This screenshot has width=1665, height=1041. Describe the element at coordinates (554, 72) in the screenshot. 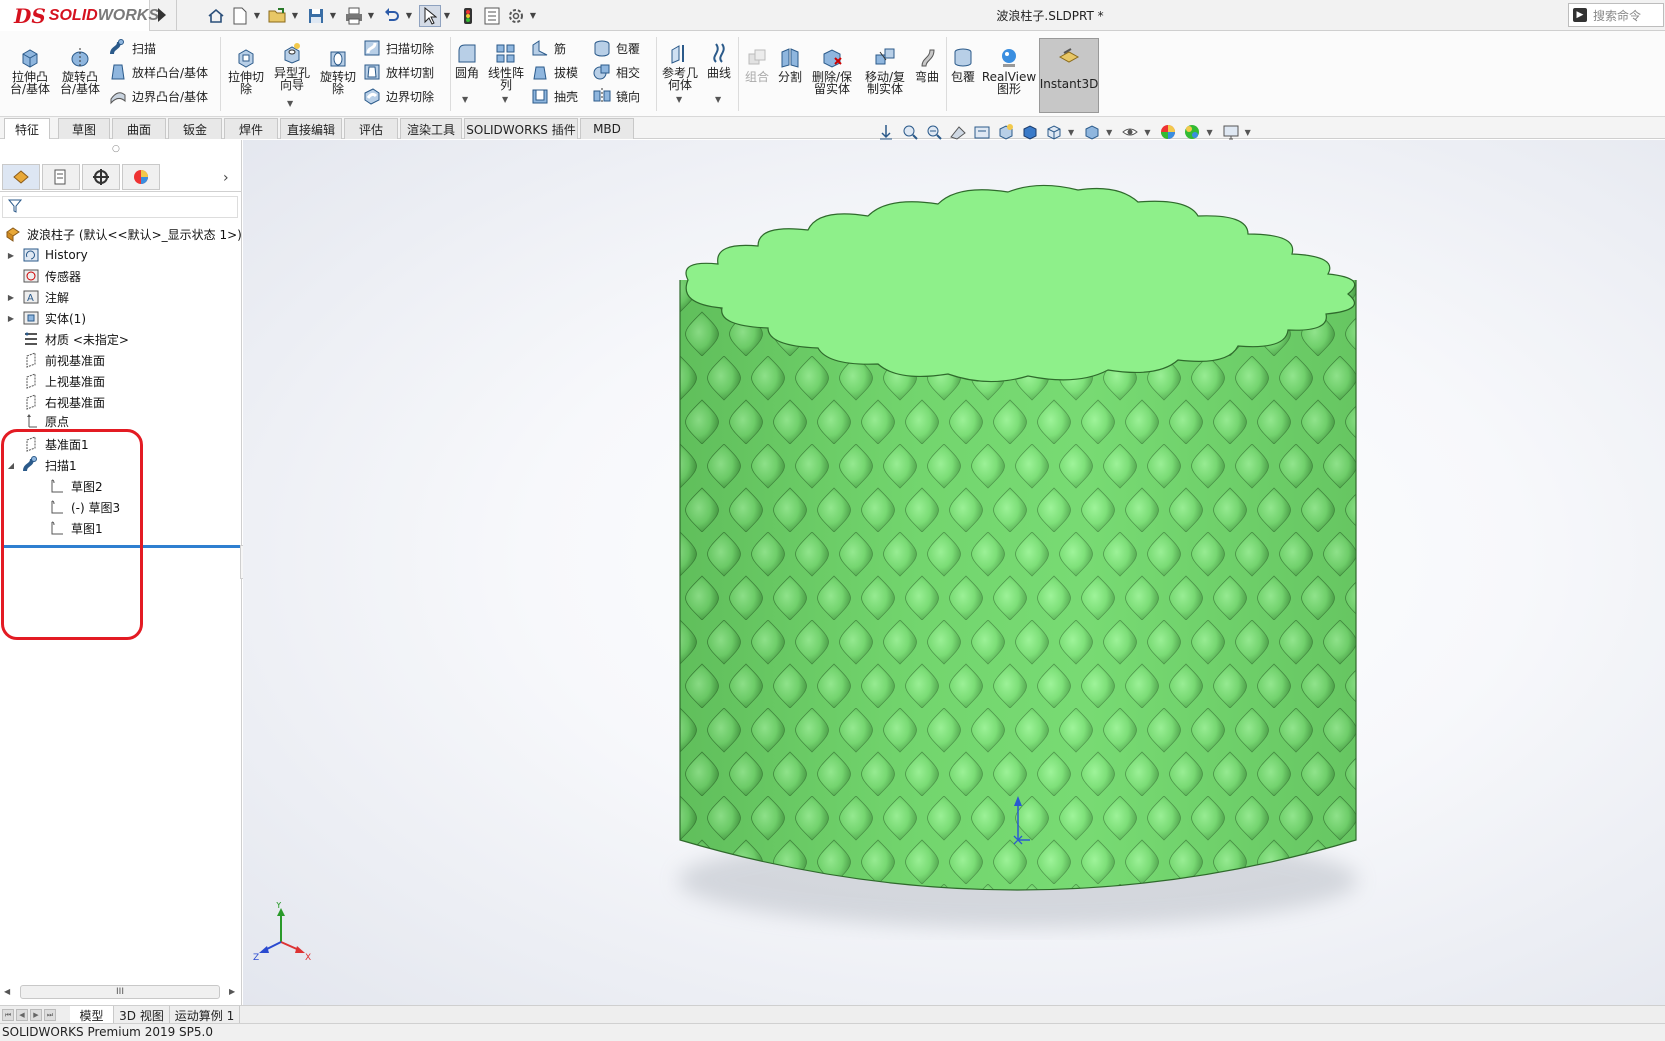

I see `draft-button: 拔模` at that location.